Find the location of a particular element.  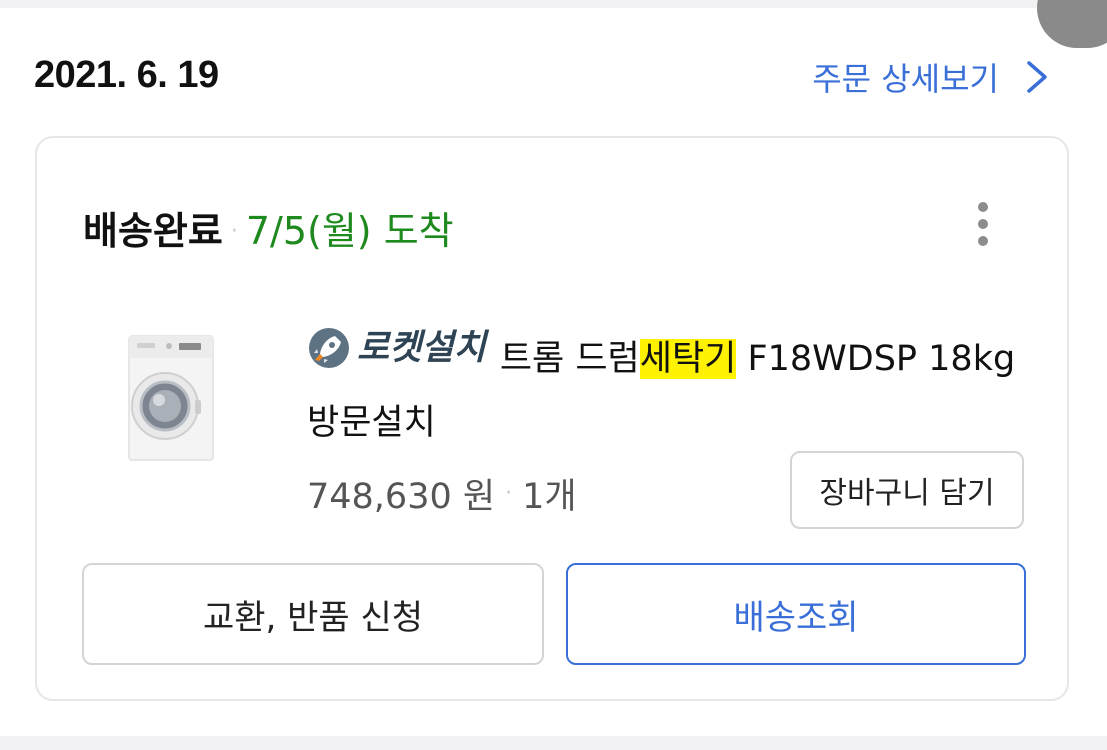

return-exchange-button: 교환, 반품 신청 is located at coordinates (313, 614).